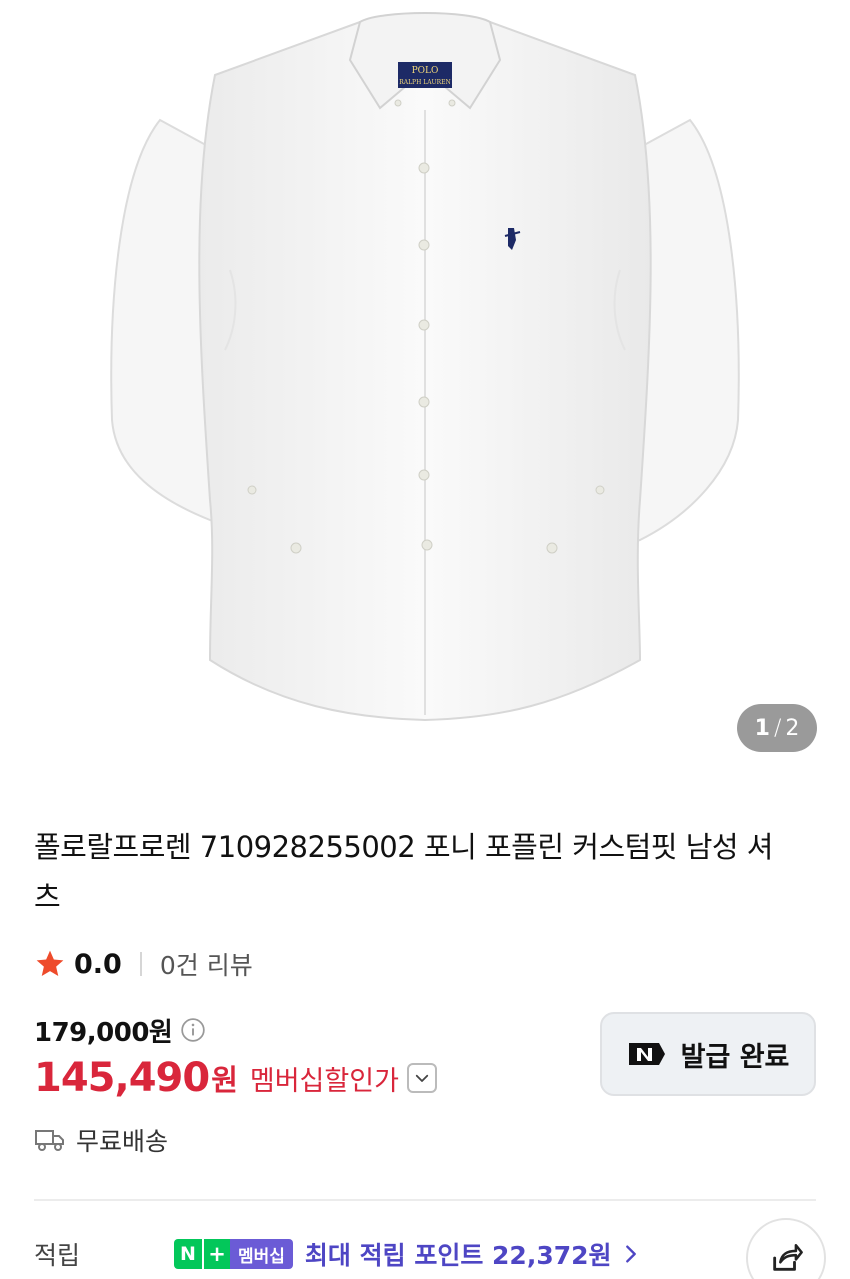 The image size is (850, 1279). Describe the element at coordinates (140, 964) in the screenshot. I see `rating-divider` at that location.